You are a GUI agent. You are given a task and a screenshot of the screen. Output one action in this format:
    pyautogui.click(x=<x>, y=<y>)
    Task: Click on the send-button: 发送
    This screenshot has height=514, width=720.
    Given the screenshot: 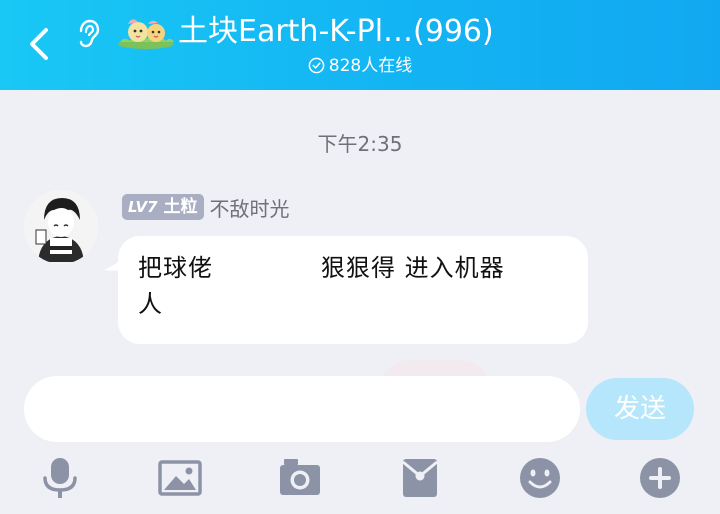 What is the action you would take?
    pyautogui.click(x=640, y=409)
    